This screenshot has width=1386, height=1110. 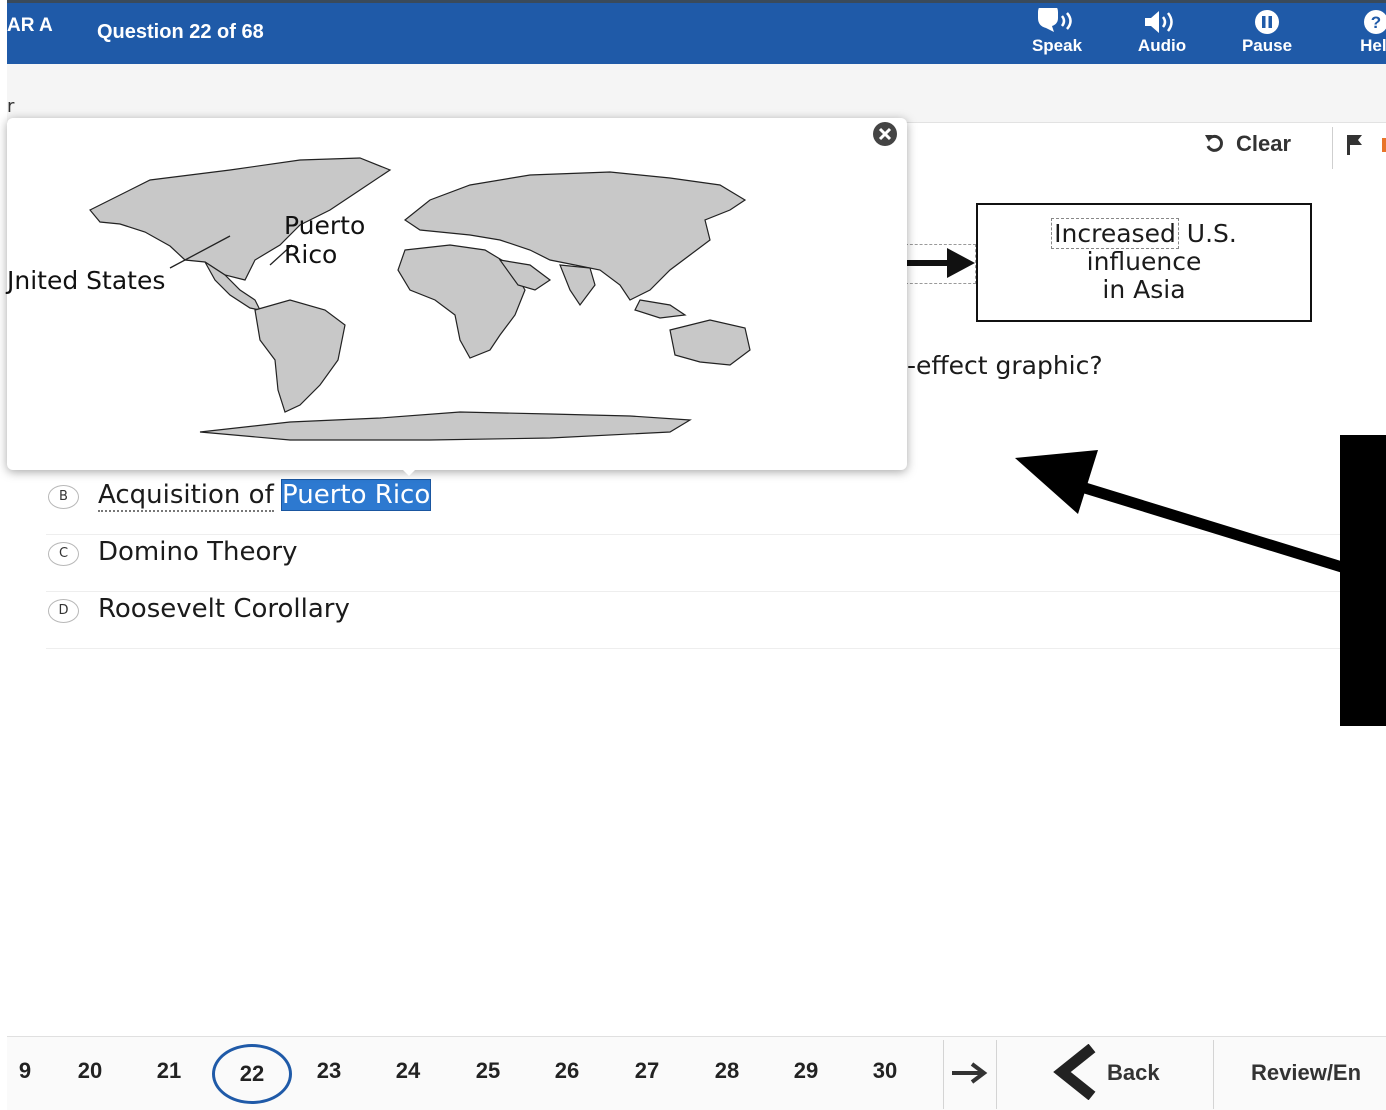 I want to click on speak-button: Speak, so click(x=1057, y=32).